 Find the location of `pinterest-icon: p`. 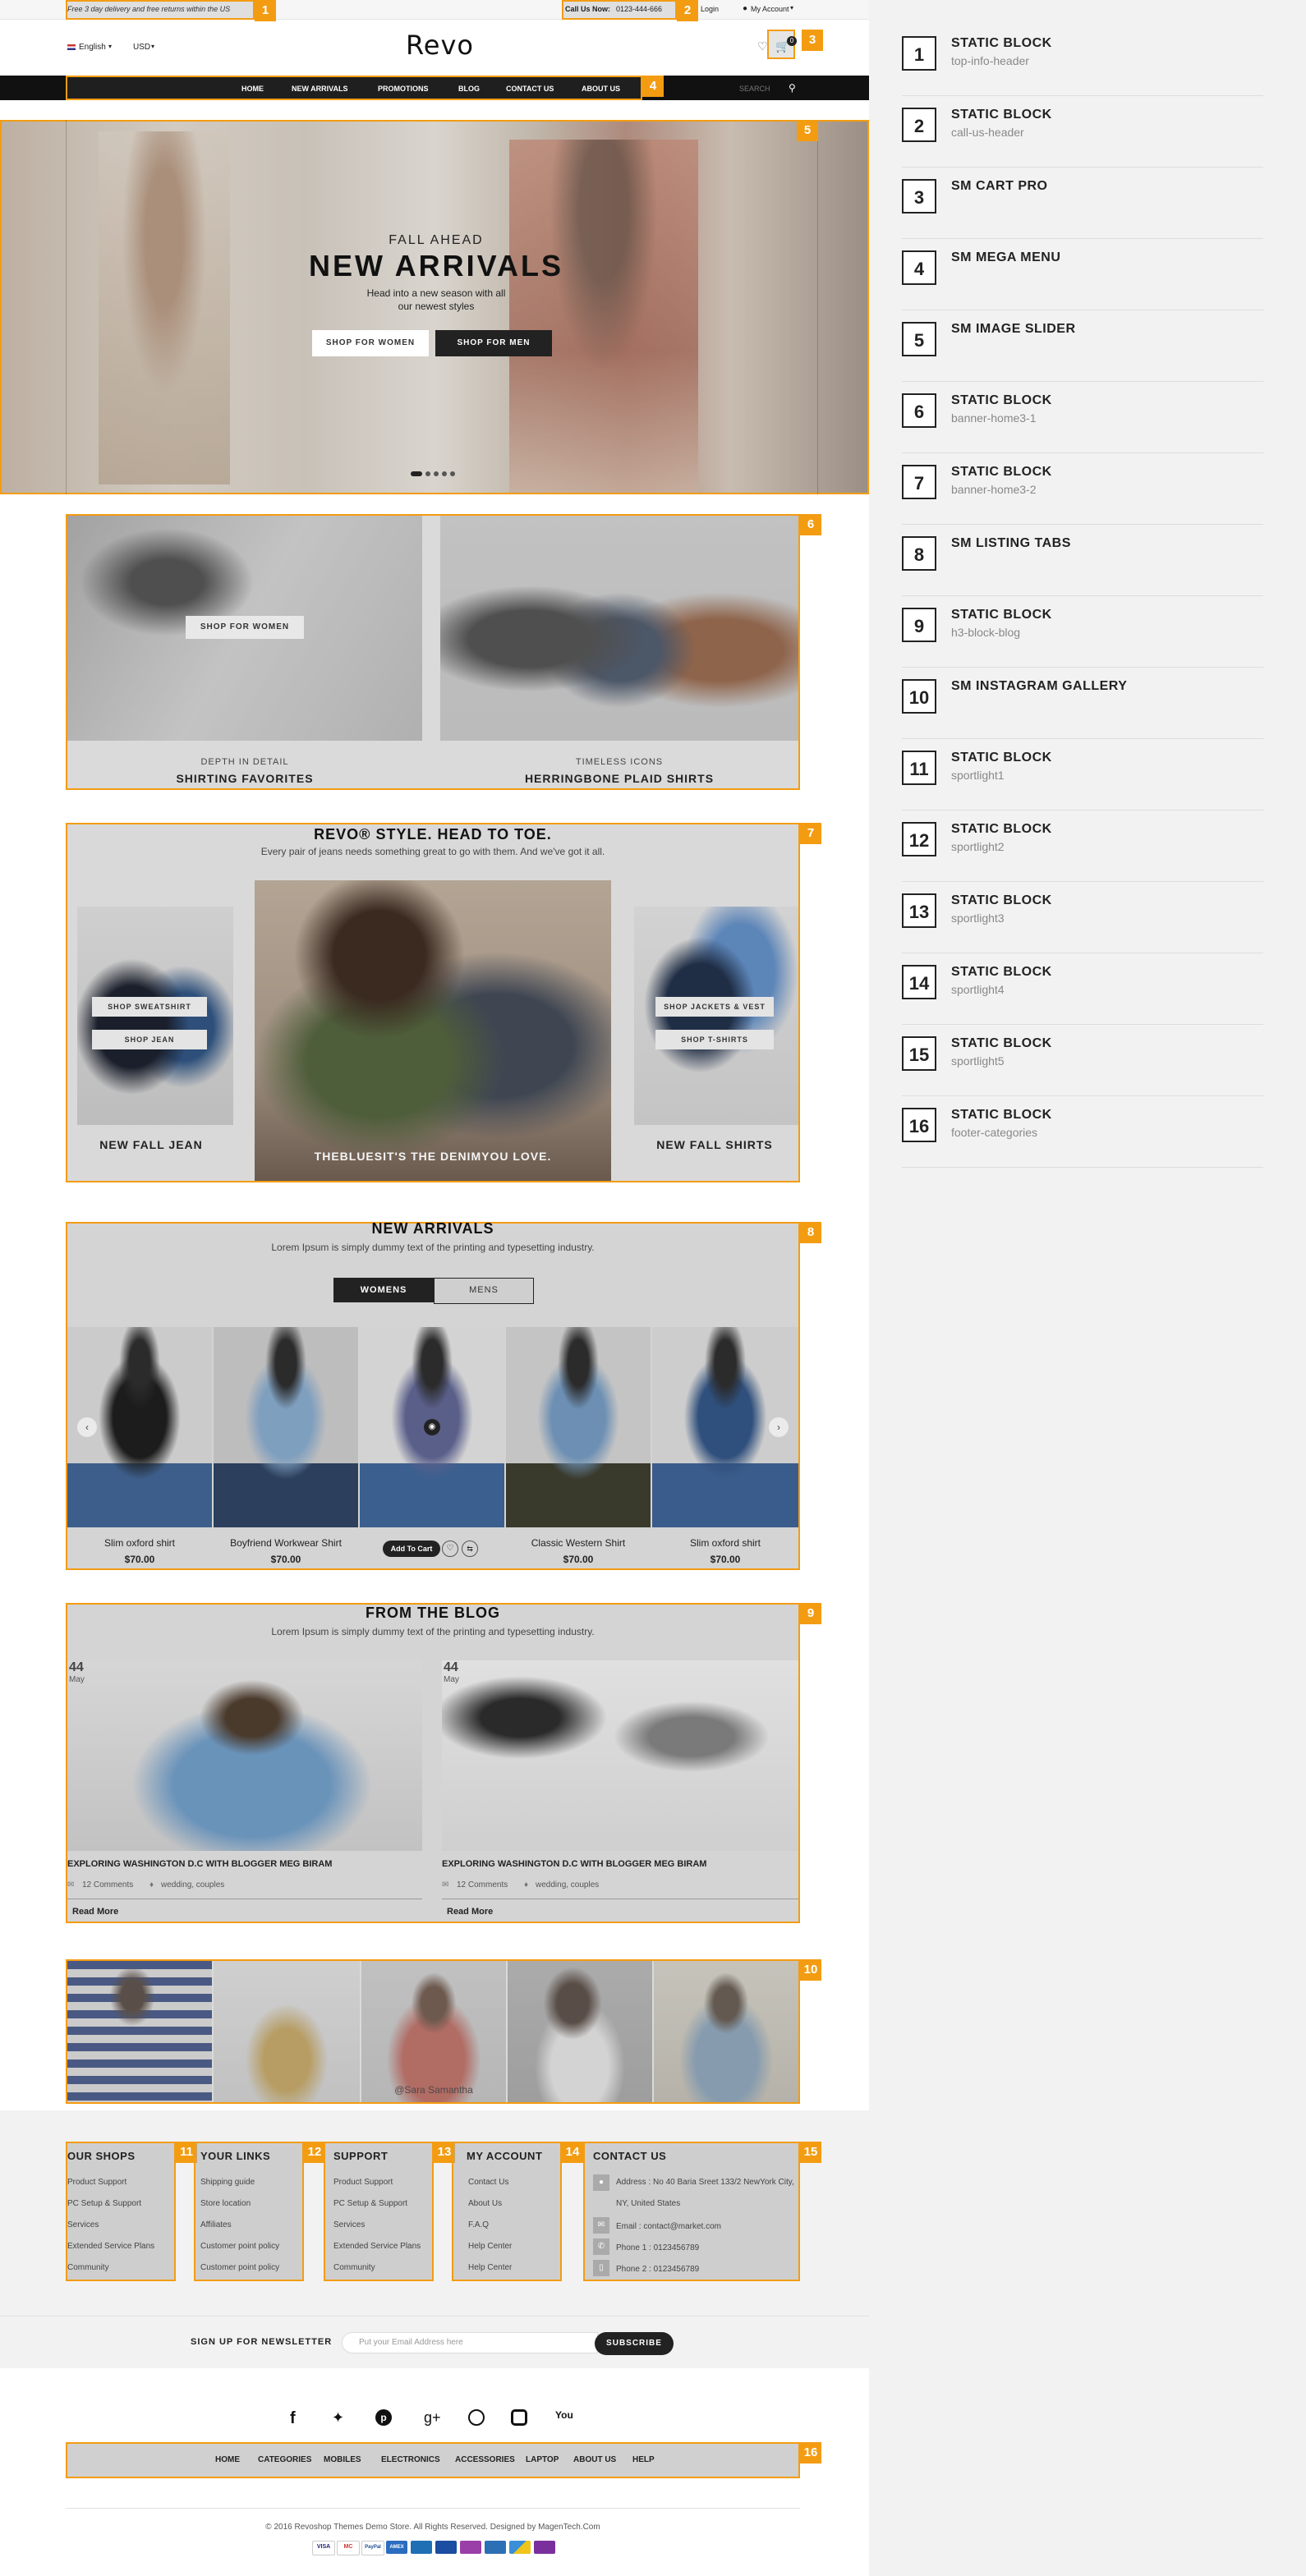

pinterest-icon: p is located at coordinates (383, 2417).